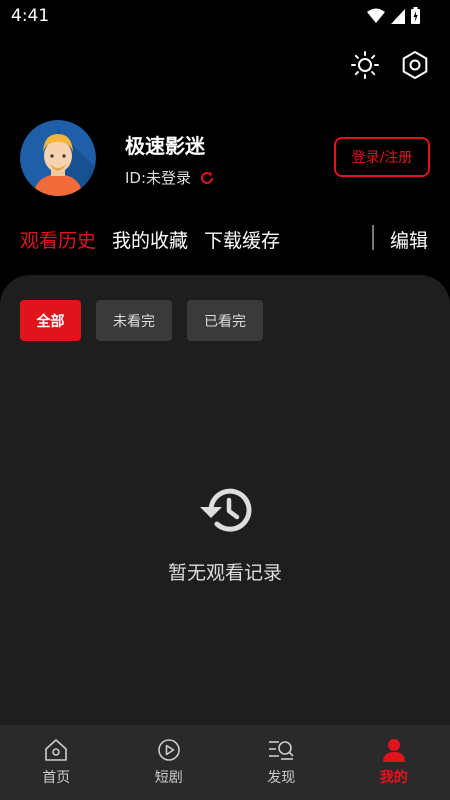 The width and height of the screenshot is (450, 800). Describe the element at coordinates (393, 750) in the screenshot. I see `person-icon` at that location.